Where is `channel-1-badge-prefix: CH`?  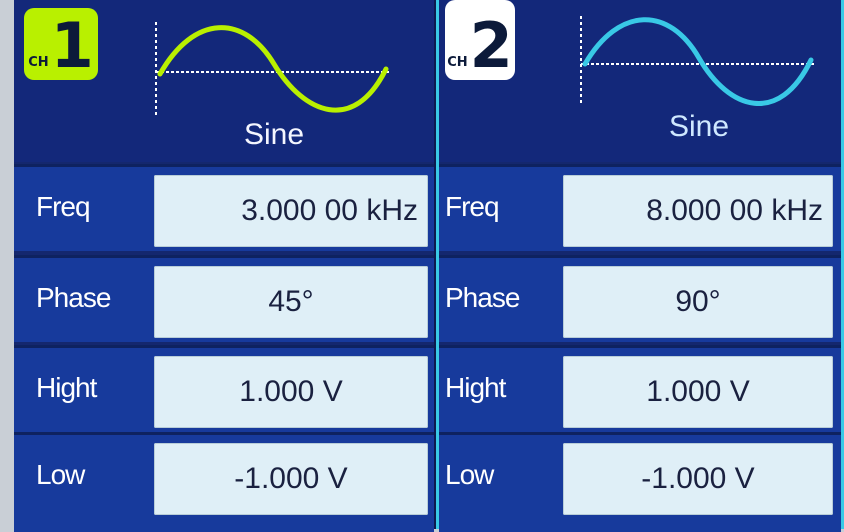 channel-1-badge-prefix: CH is located at coordinates (38, 62).